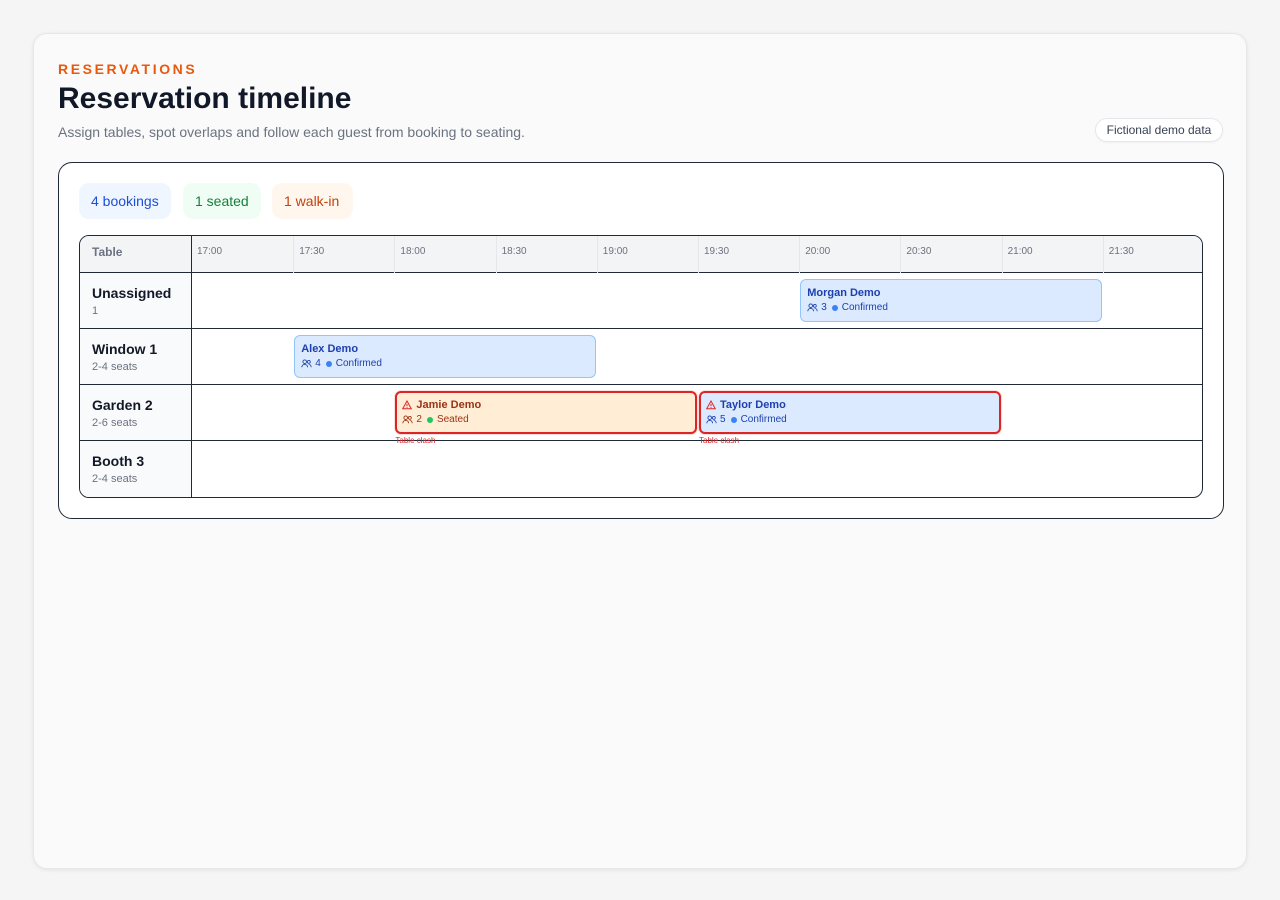 The height and width of the screenshot is (900, 1280). I want to click on row-table-name: Unassigned, so click(132, 293).